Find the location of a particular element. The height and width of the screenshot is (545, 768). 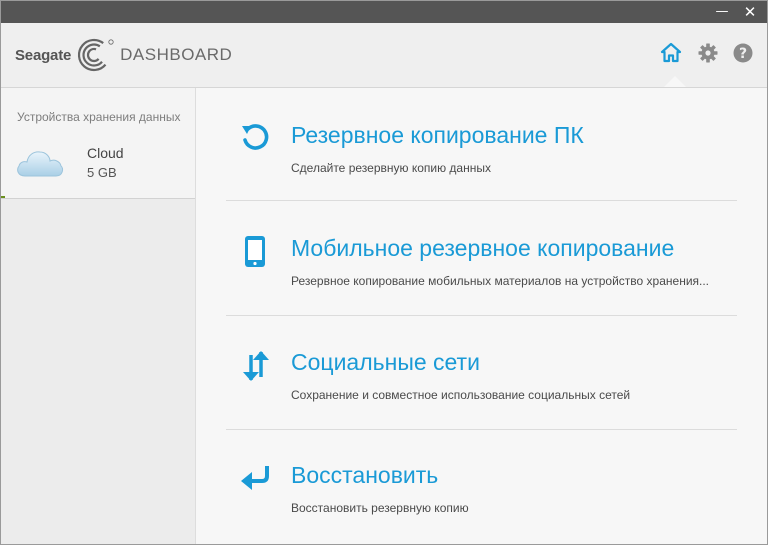

action-title: Мобильное резервное копирование is located at coordinates (483, 248).